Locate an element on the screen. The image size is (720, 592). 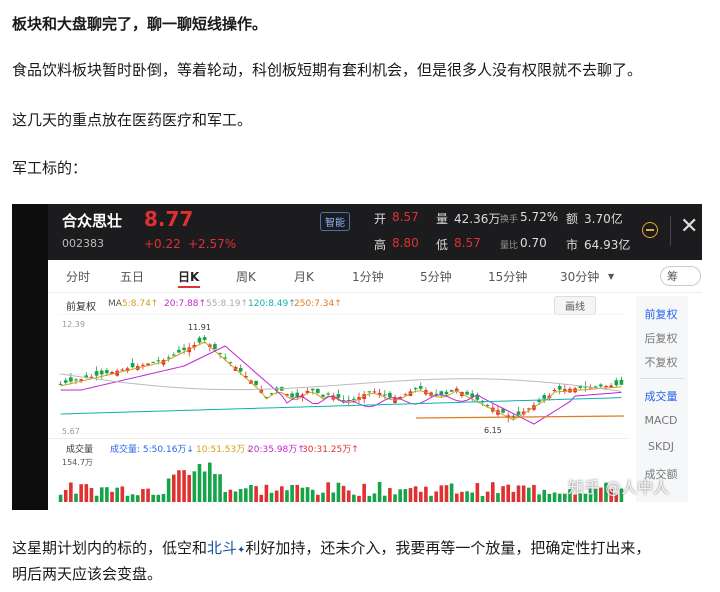
paragraph-2: 这几天的重点放在医药医疗和军工。 is located at coordinates (132, 120).